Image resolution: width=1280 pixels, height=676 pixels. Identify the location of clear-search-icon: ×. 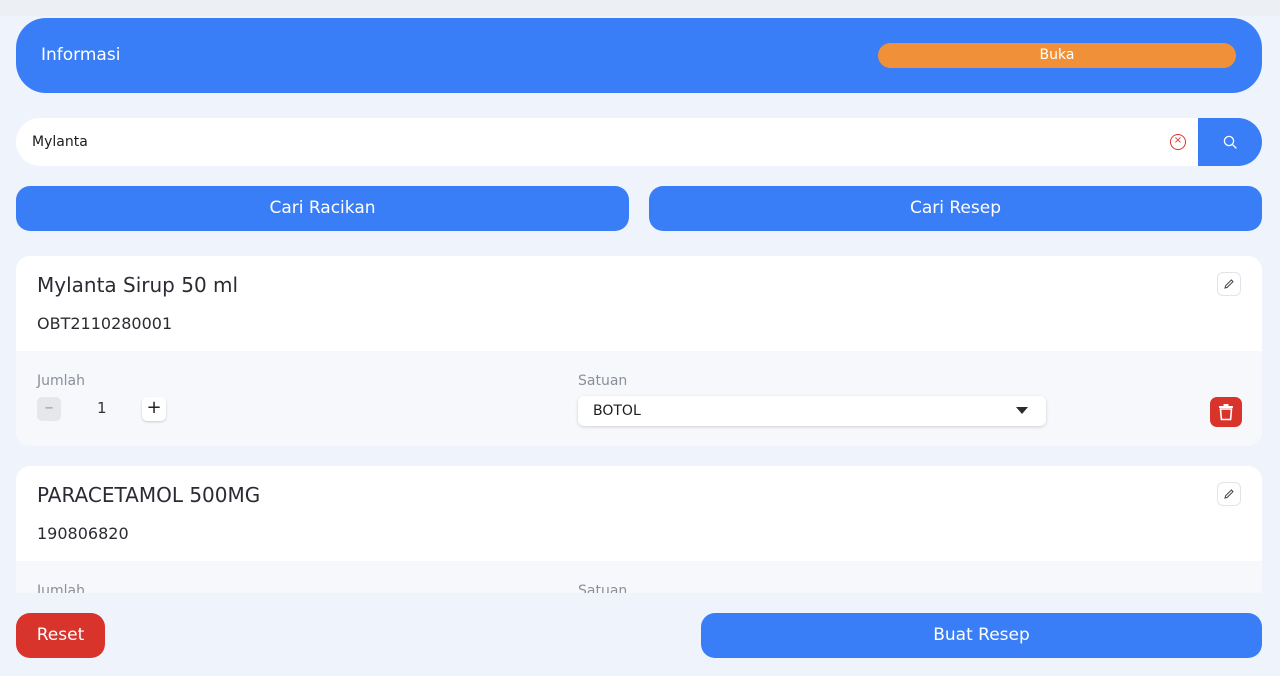
(1178, 142).